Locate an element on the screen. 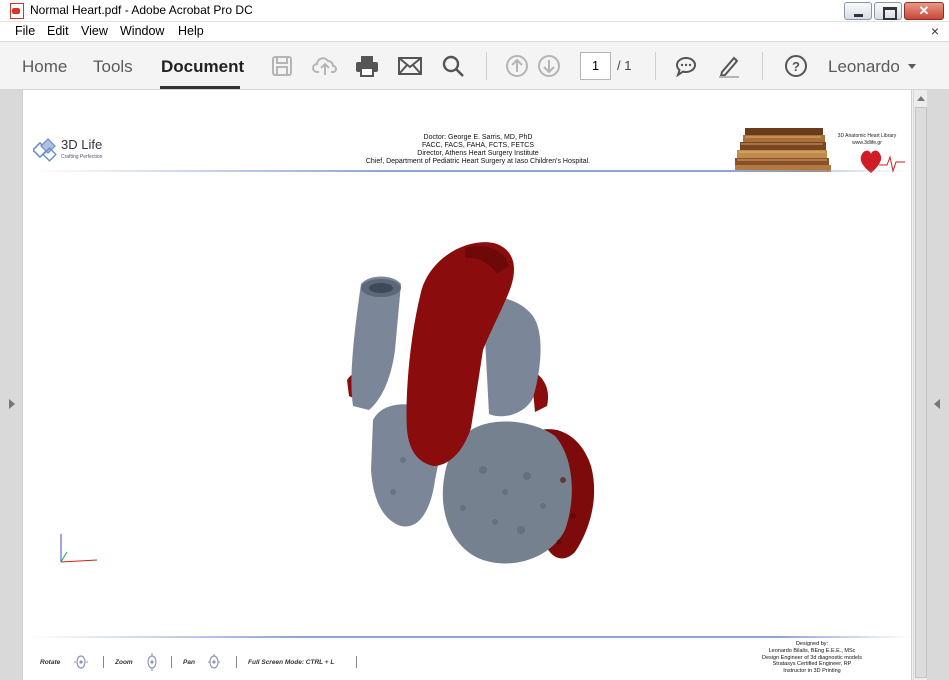 This screenshot has width=949, height=680. menu-bar: File Edit View Window Help × is located at coordinates (474, 32).